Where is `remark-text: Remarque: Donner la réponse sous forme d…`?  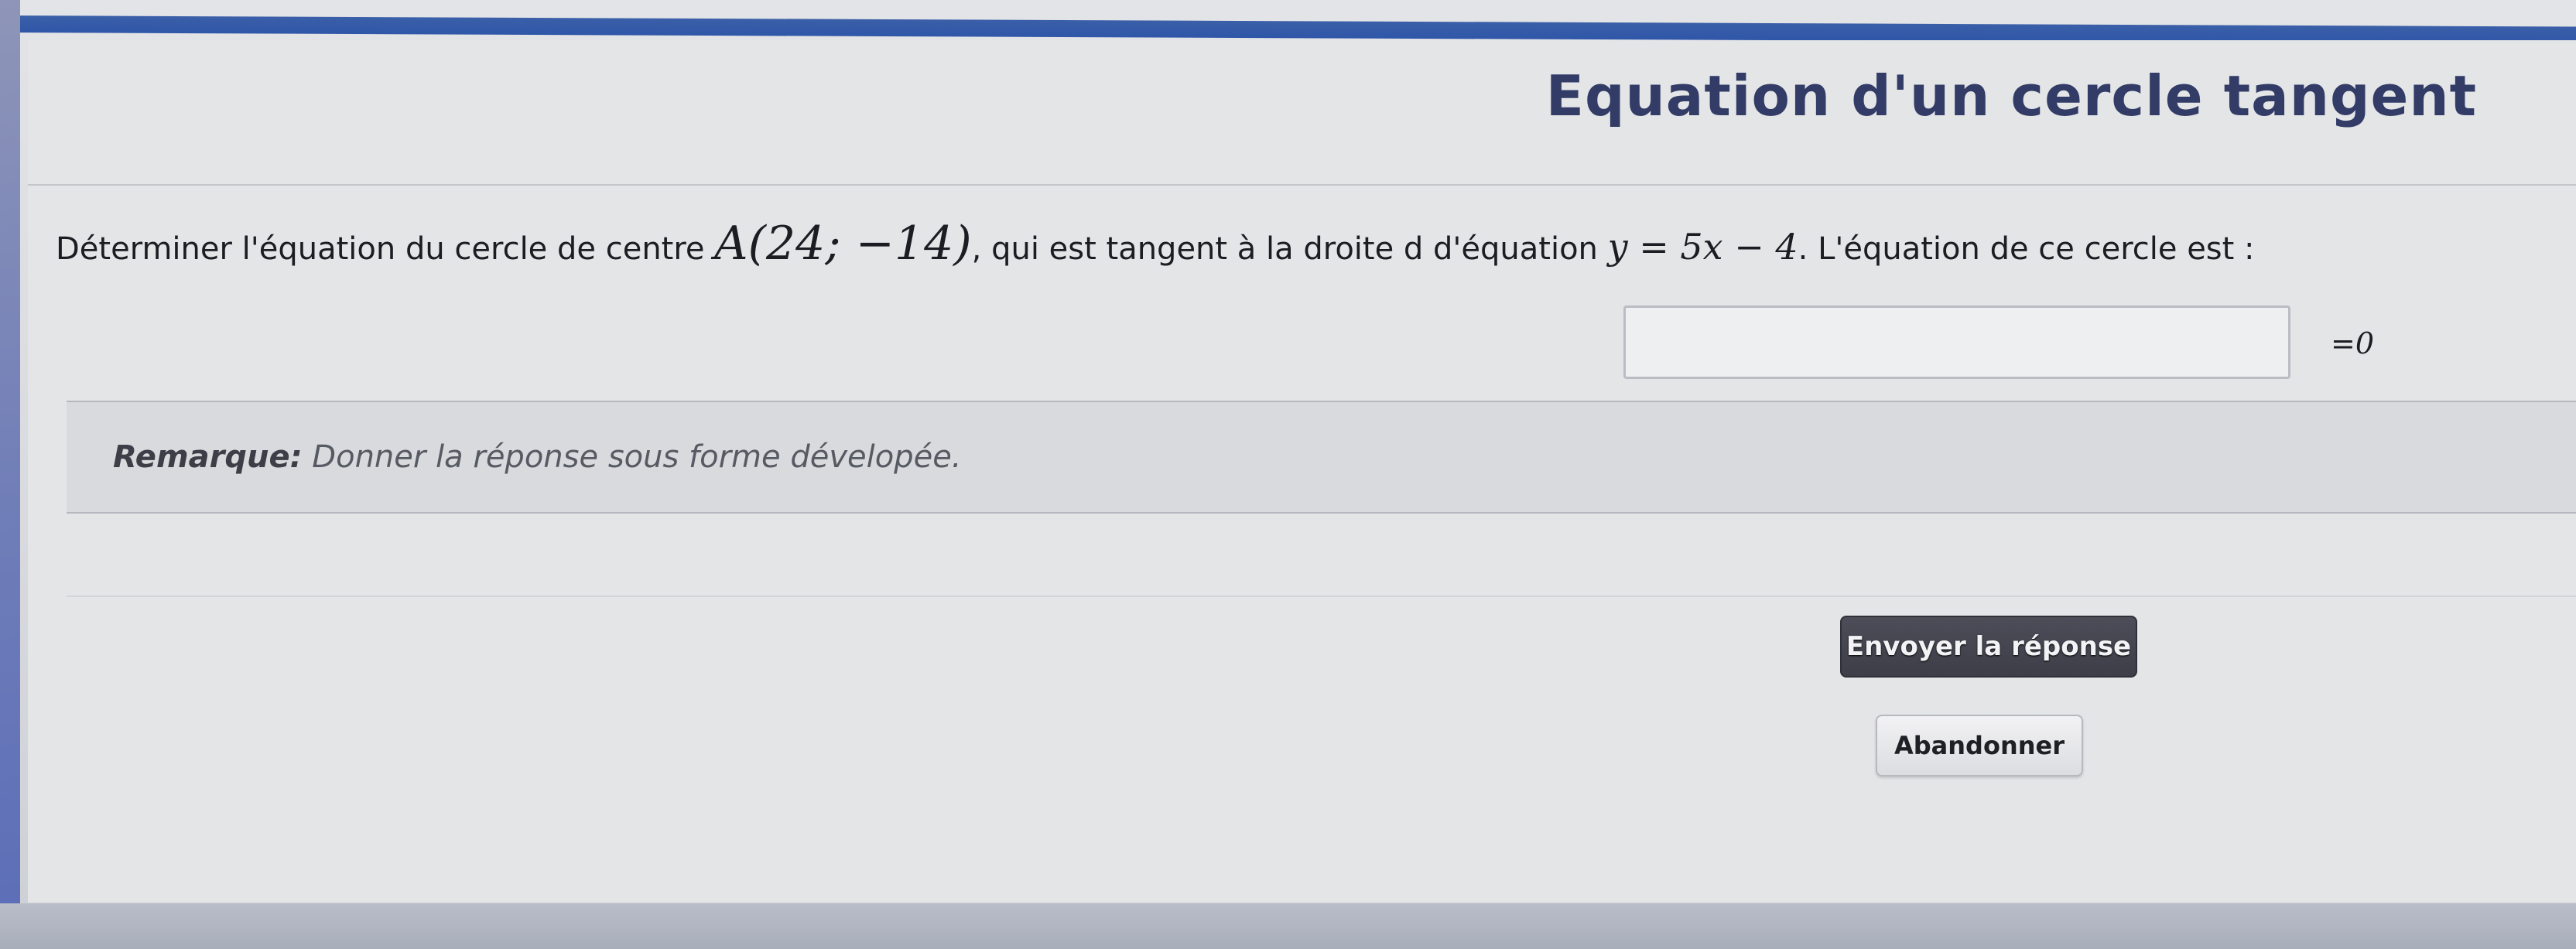 remark-text: Remarque: Donner la réponse sous forme d… is located at coordinates (538, 457).